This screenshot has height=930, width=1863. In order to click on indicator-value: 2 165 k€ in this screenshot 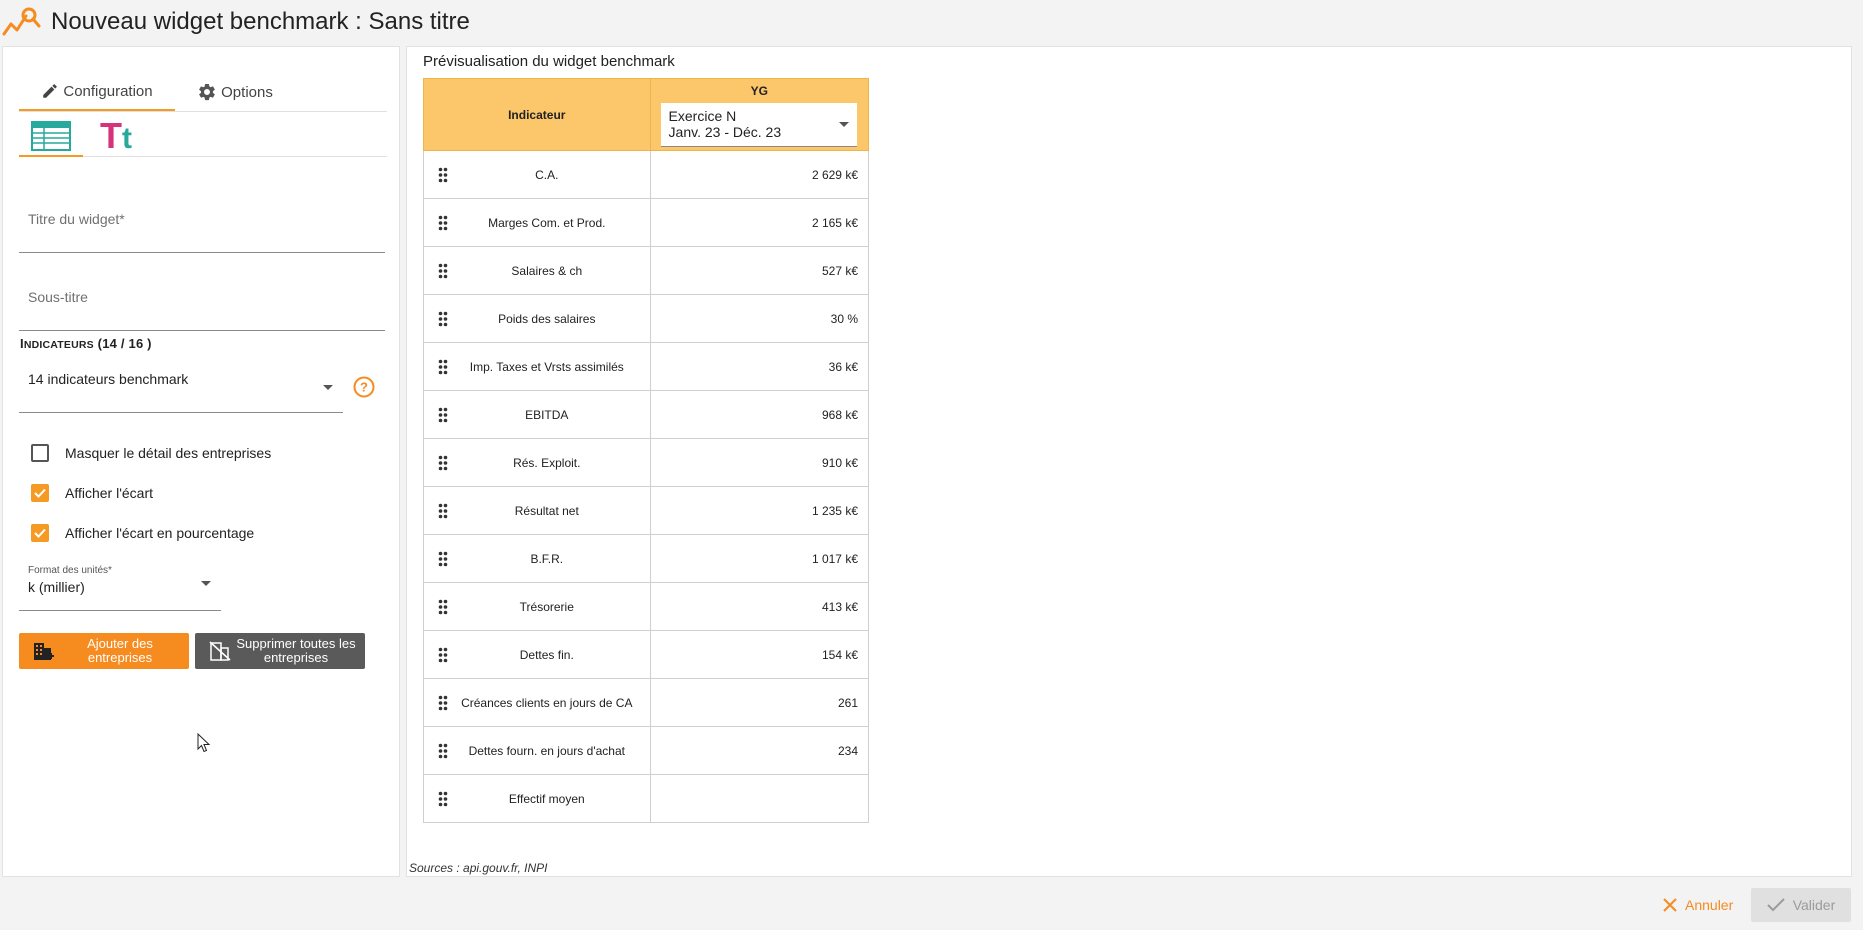, I will do `click(759, 222)`.